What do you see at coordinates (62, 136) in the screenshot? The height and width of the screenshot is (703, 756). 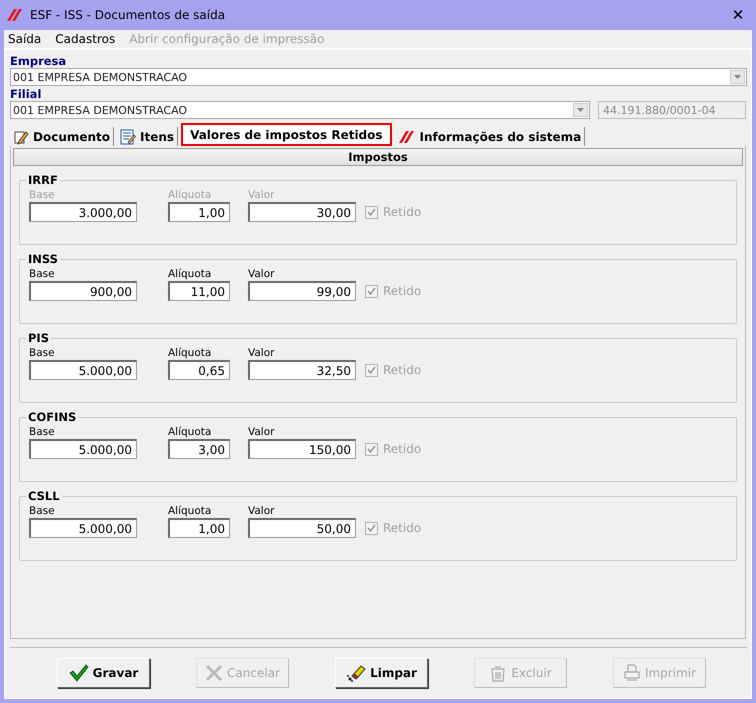 I see `tab: Documento` at bounding box center [62, 136].